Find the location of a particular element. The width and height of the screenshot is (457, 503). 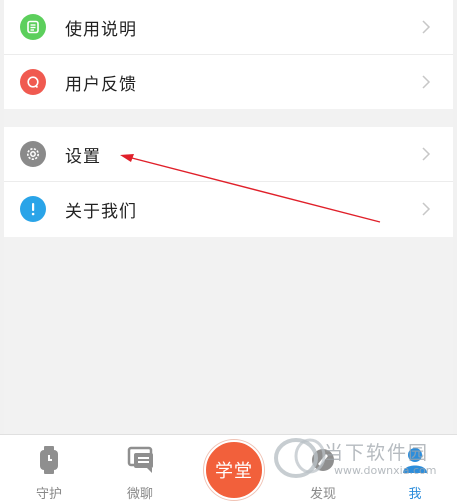

tab-label: 微聊 is located at coordinates (139, 494).